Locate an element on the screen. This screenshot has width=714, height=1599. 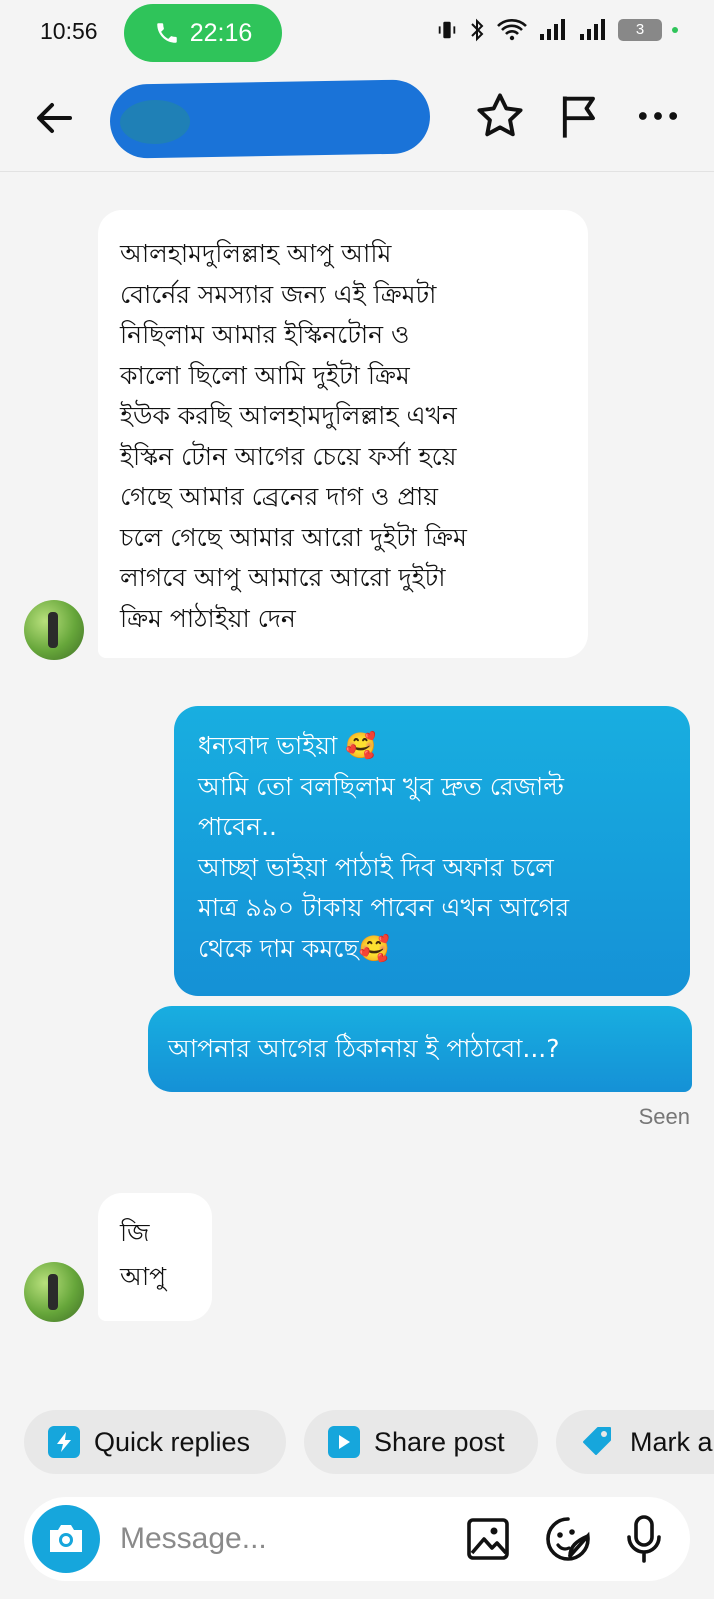
message-line: থেকে দাম কমছে🥰 is located at coordinates (294, 948).